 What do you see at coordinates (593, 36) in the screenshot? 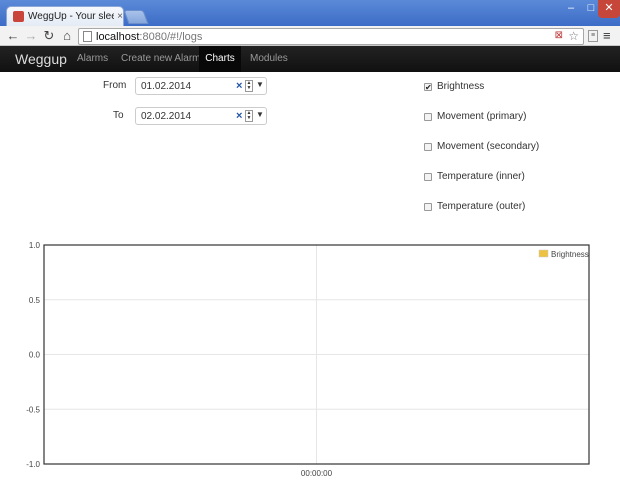
I see `extension-icon: ≡` at bounding box center [593, 36].